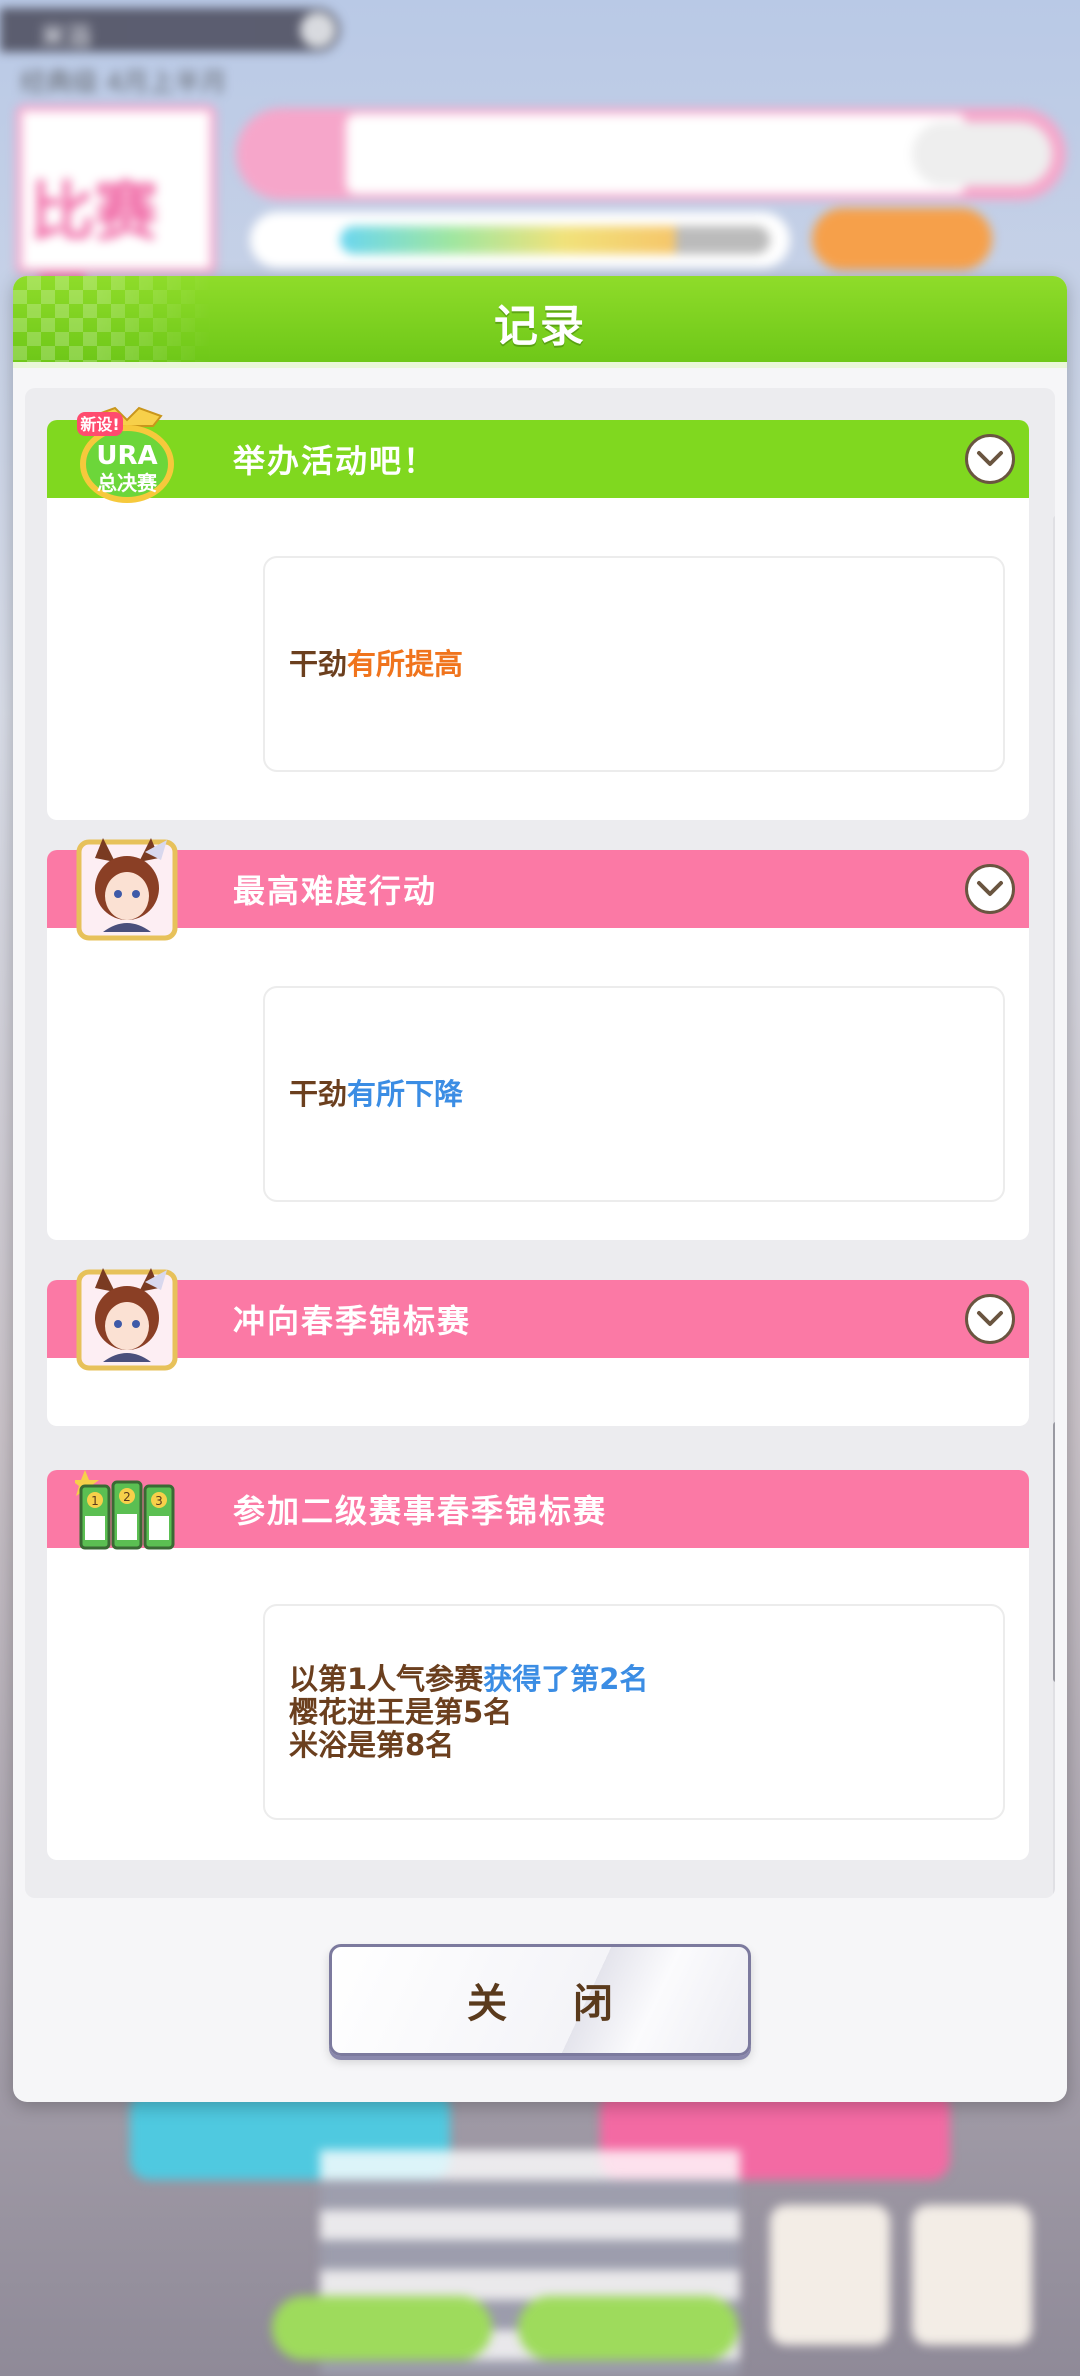 The image size is (1080, 2376). I want to click on entry-header: 最高难度行动, so click(538, 889).